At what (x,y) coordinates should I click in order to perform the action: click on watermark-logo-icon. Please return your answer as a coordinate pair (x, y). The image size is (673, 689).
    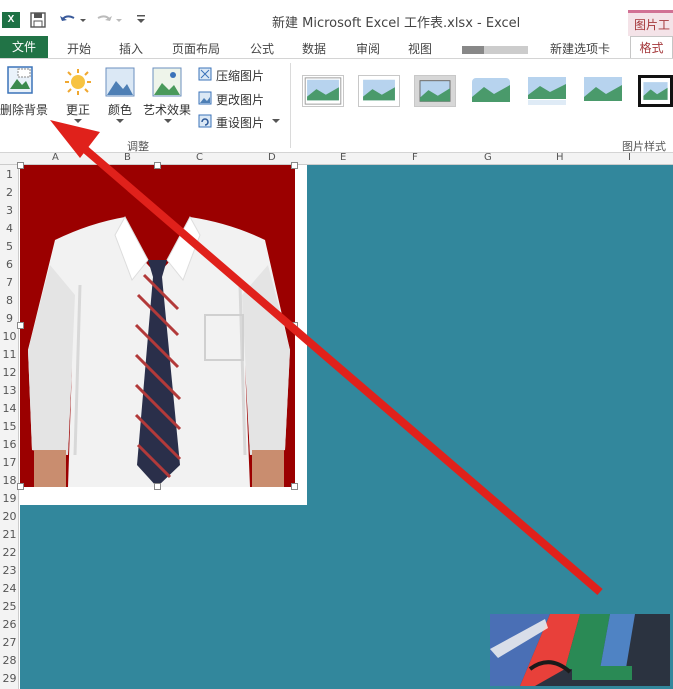
    Looking at the image, I should click on (580, 650).